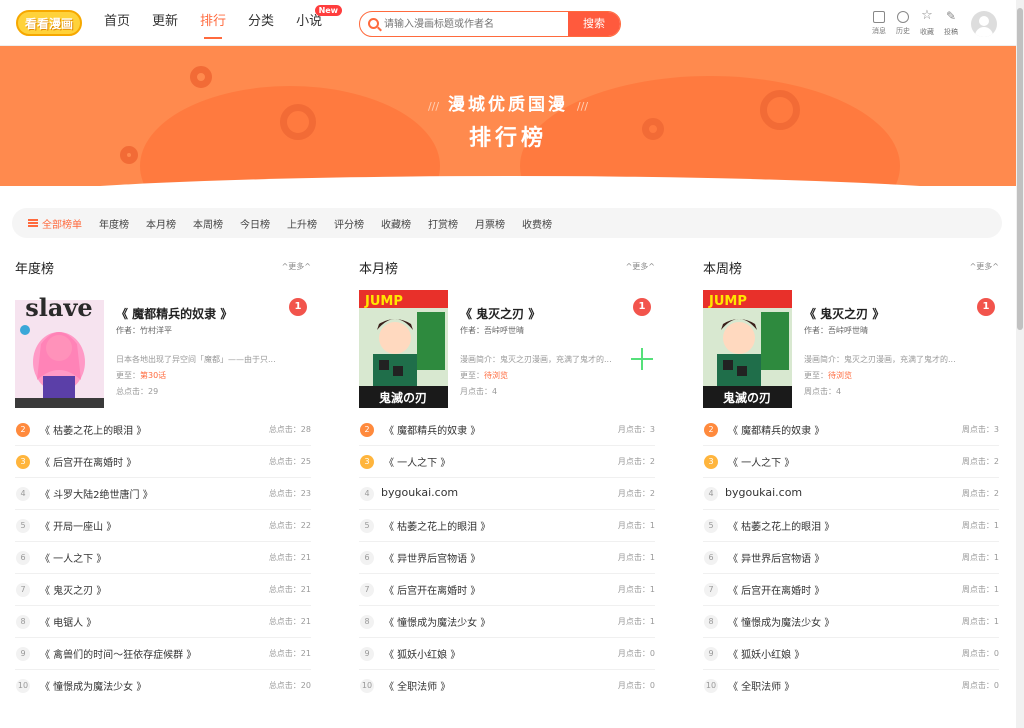  I want to click on tab-rating: 评分榜, so click(349, 223).